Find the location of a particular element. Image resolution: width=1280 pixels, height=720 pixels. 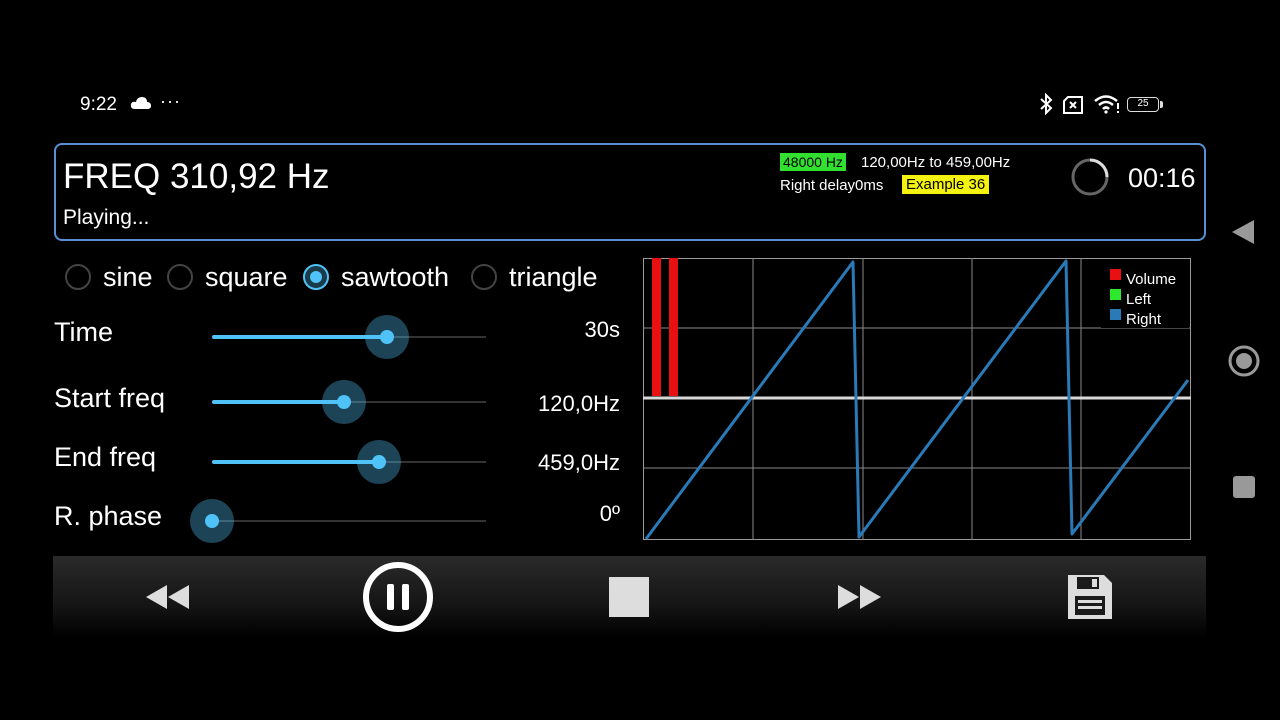

start-freq-slider is located at coordinates (349, 402).